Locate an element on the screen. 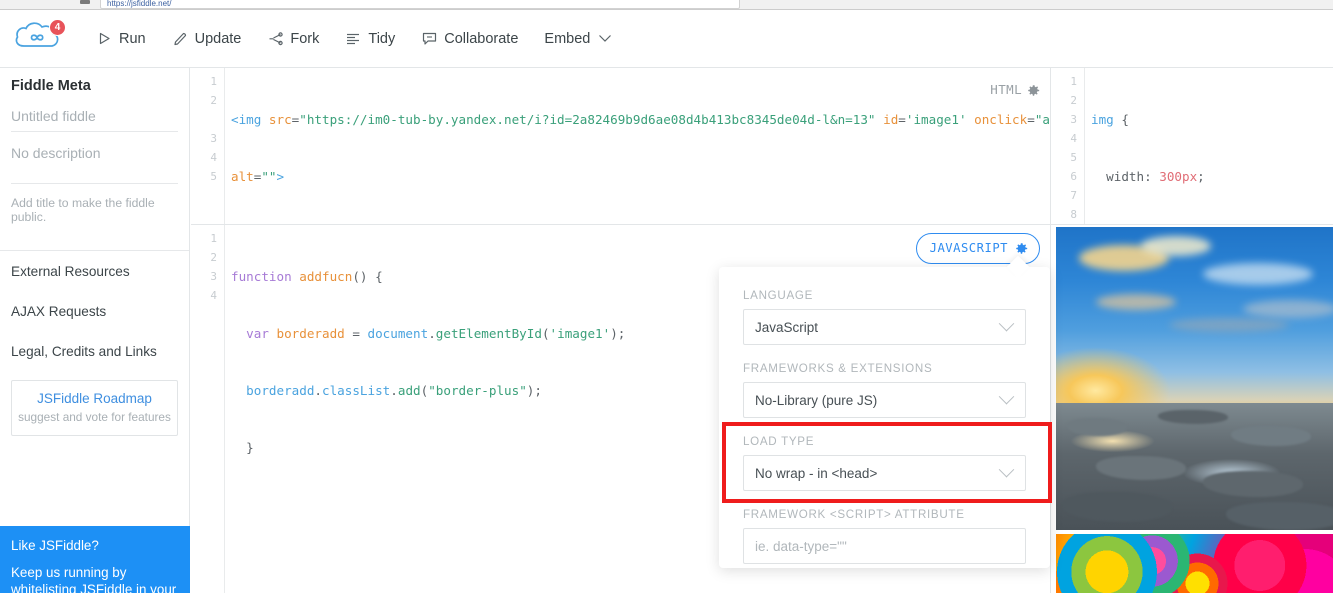  run-button: Run is located at coordinates (121, 39).